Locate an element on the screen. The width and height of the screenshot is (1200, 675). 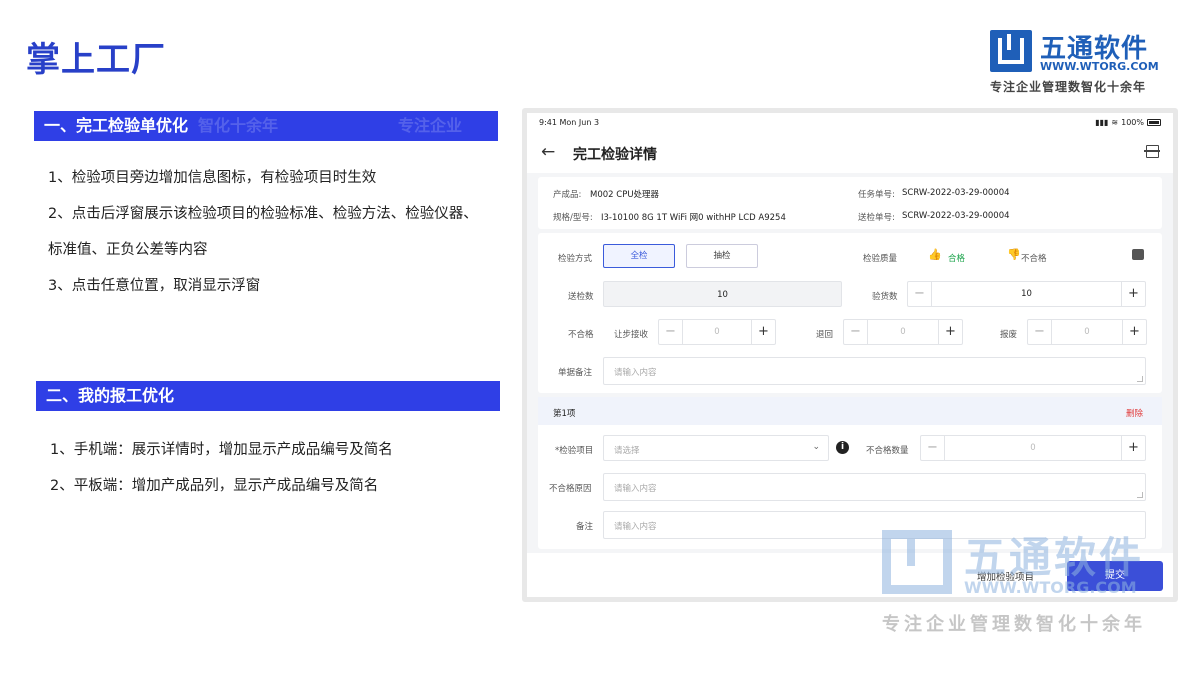
logo-slogan: 专注企业管理数智化十余年 is located at coordinates (1068, 87).